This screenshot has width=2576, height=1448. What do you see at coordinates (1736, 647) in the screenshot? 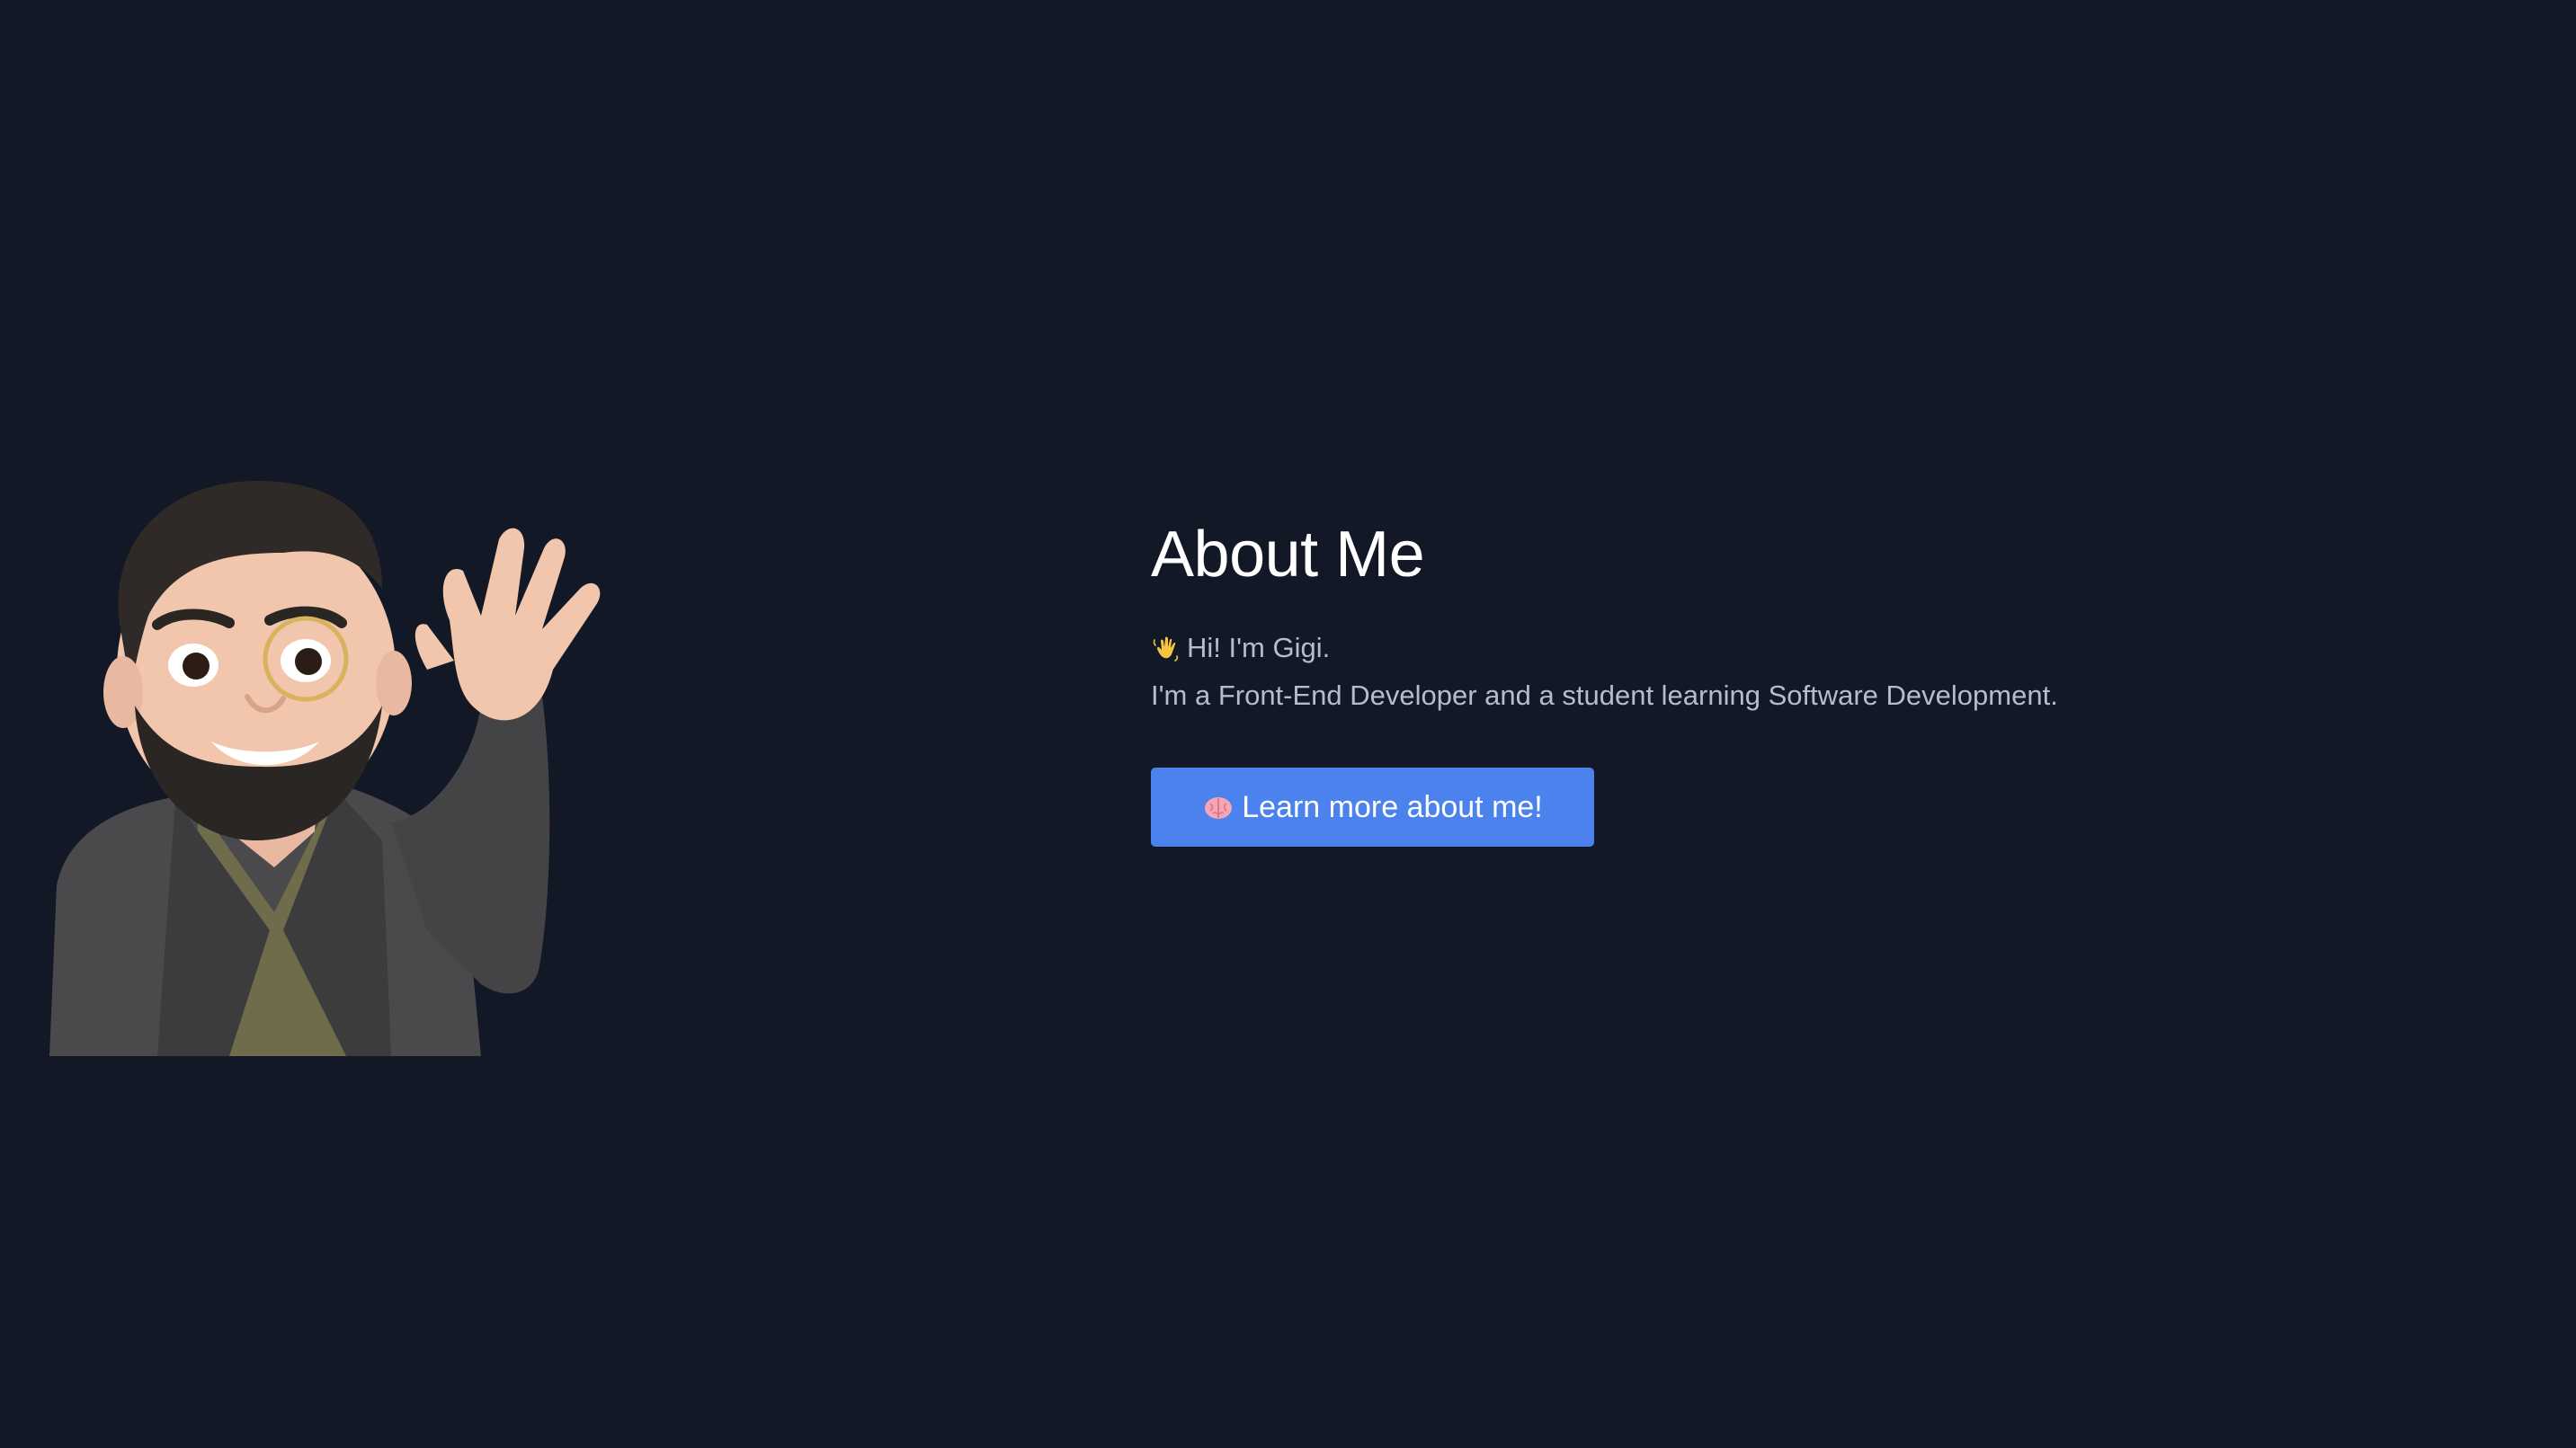
I see `greeting-line: Hi! I'm Gigi.` at bounding box center [1736, 647].